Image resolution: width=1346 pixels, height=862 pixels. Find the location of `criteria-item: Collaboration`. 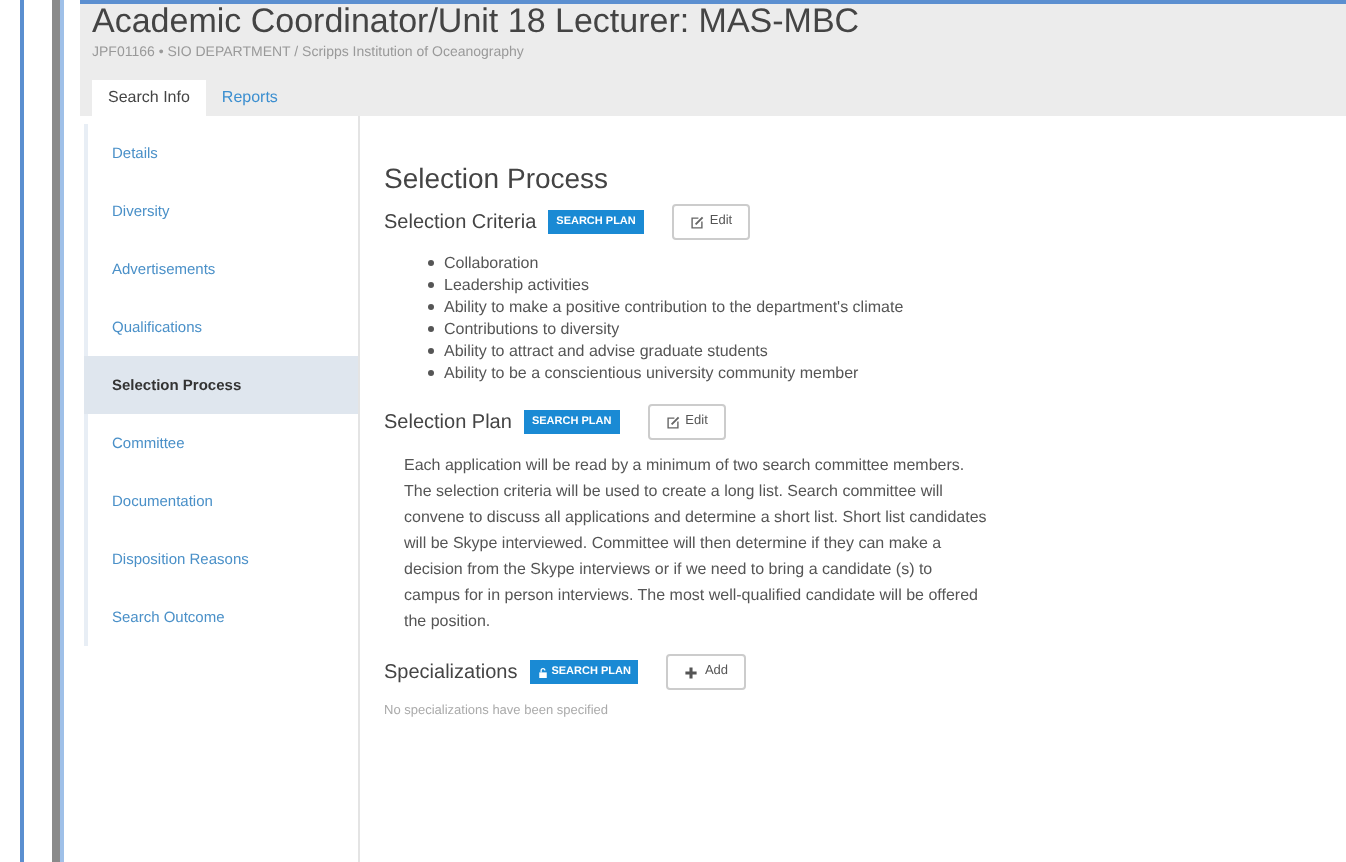

criteria-item: Collaboration is located at coordinates (491, 263).